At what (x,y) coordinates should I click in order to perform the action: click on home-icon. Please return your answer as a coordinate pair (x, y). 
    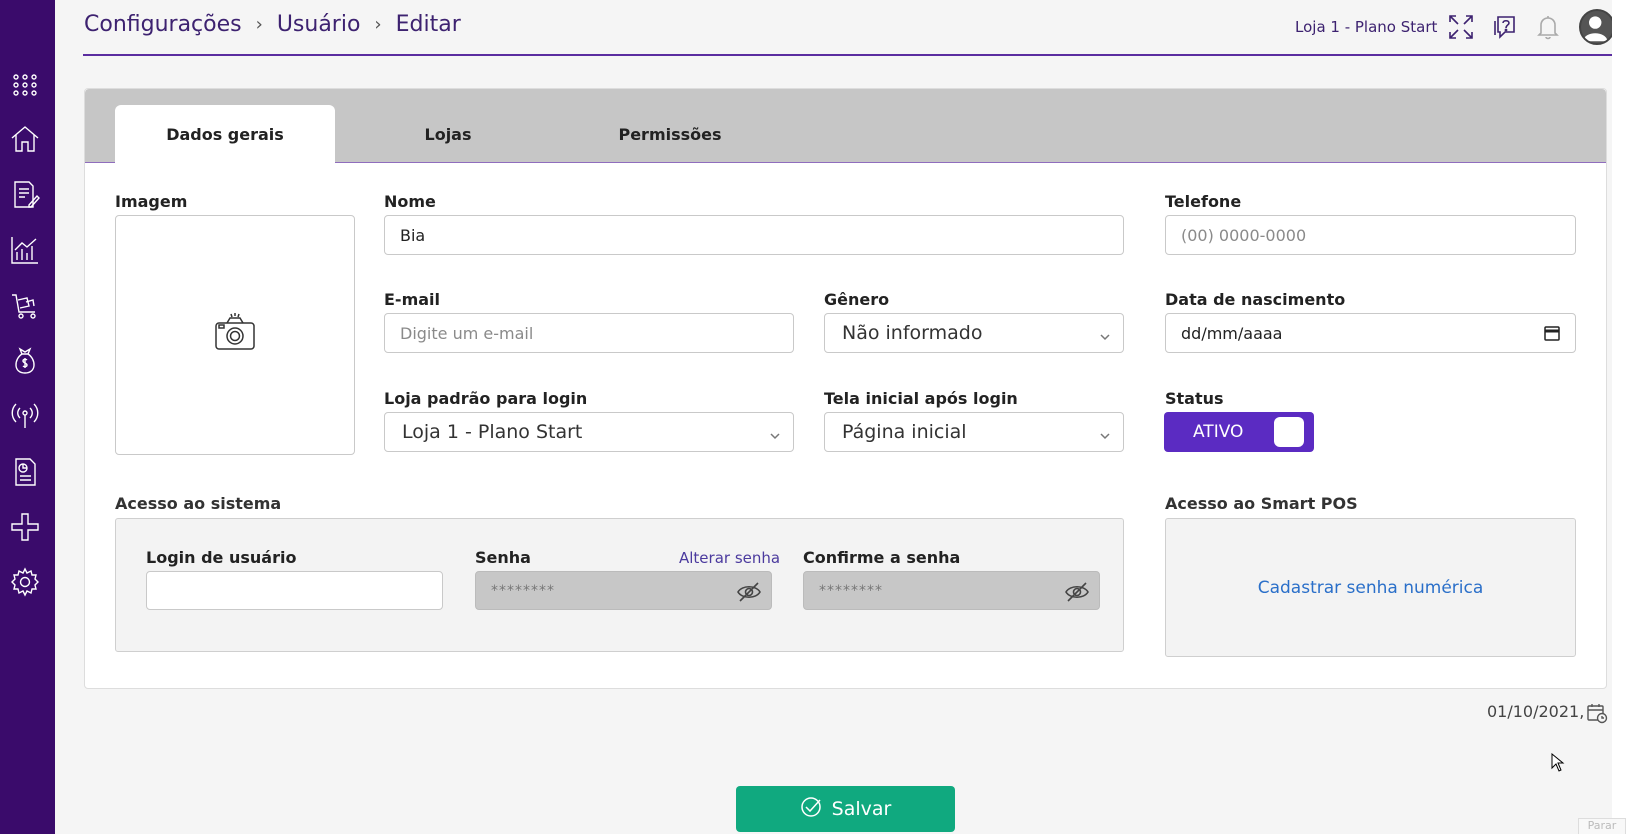
    Looking at the image, I should click on (25, 139).